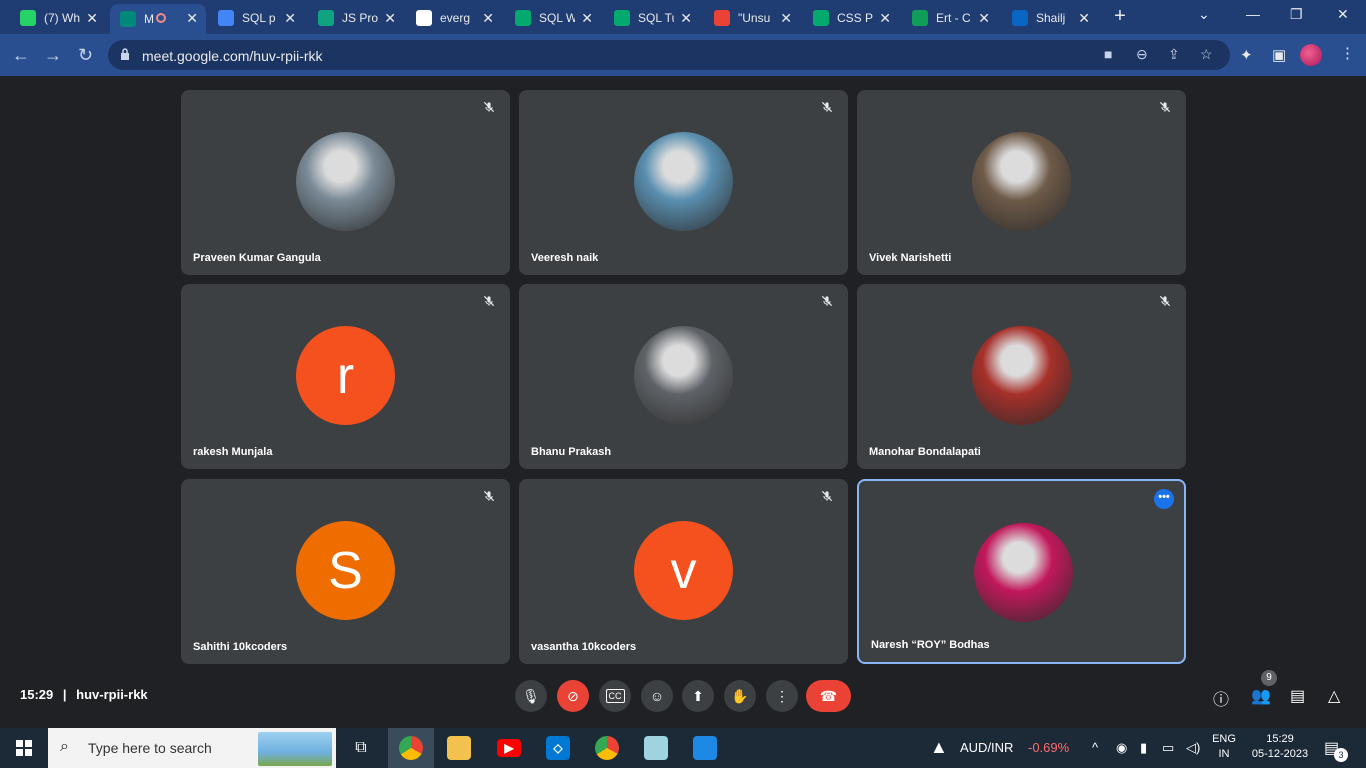 This screenshot has width=1366, height=768. Describe the element at coordinates (1253, 14) in the screenshot. I see `minimize-icon: —` at that location.